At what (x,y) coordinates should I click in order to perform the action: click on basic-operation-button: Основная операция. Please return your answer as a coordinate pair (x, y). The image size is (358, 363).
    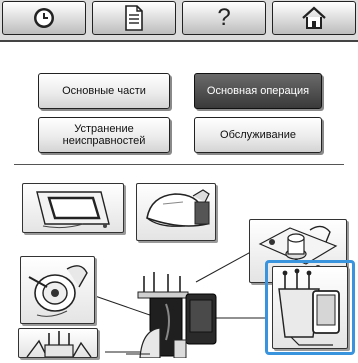
    Looking at the image, I should click on (258, 91).